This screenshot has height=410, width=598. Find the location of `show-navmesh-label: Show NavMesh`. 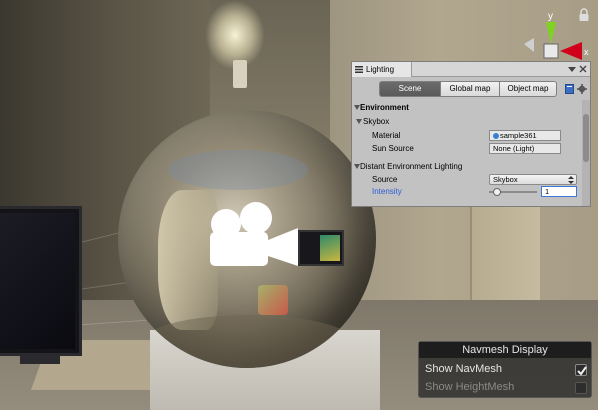

show-navmesh-label: Show NavMesh is located at coordinates (464, 369).